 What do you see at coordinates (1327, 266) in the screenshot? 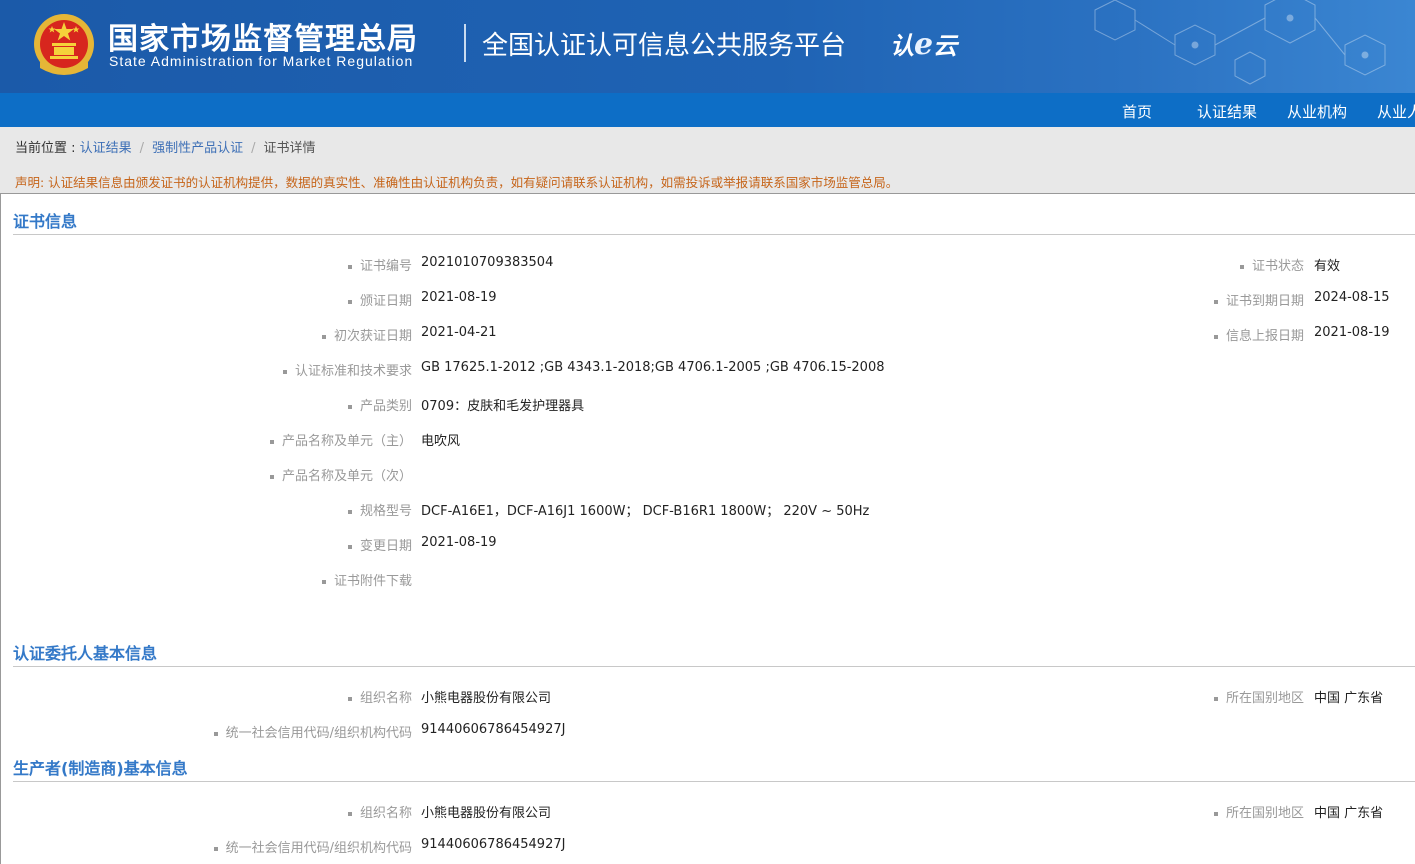
I see `cert-status-value: 有效` at bounding box center [1327, 266].